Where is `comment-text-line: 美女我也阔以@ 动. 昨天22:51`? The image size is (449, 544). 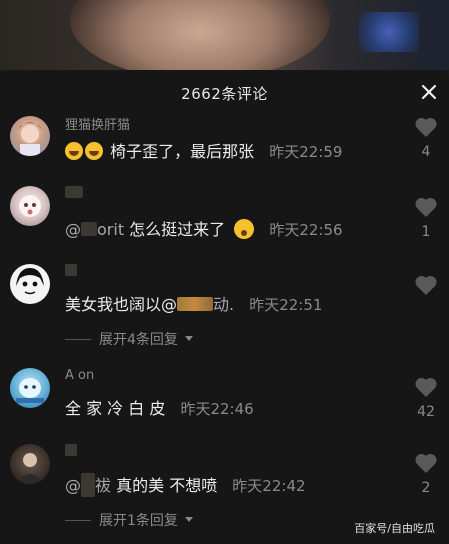
comment-text-line: 美女我也阔以@ 动. 昨天22:51 is located at coordinates (227, 303).